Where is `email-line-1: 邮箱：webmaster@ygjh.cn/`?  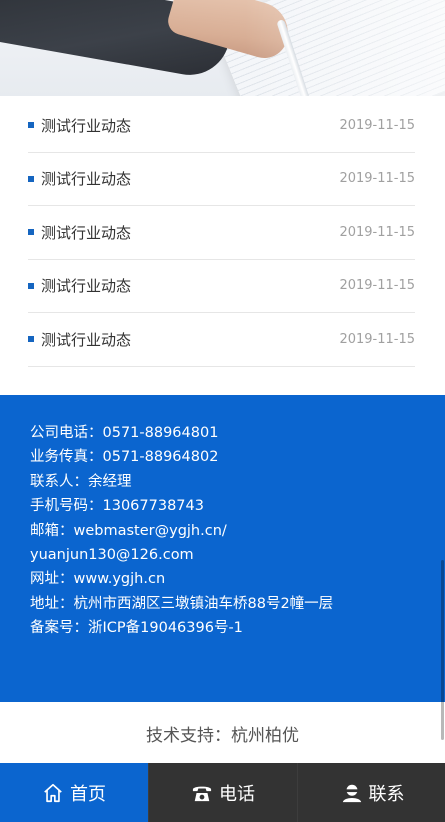 email-line-1: 邮箱：webmaster@ygjh.cn/ is located at coordinates (237, 531).